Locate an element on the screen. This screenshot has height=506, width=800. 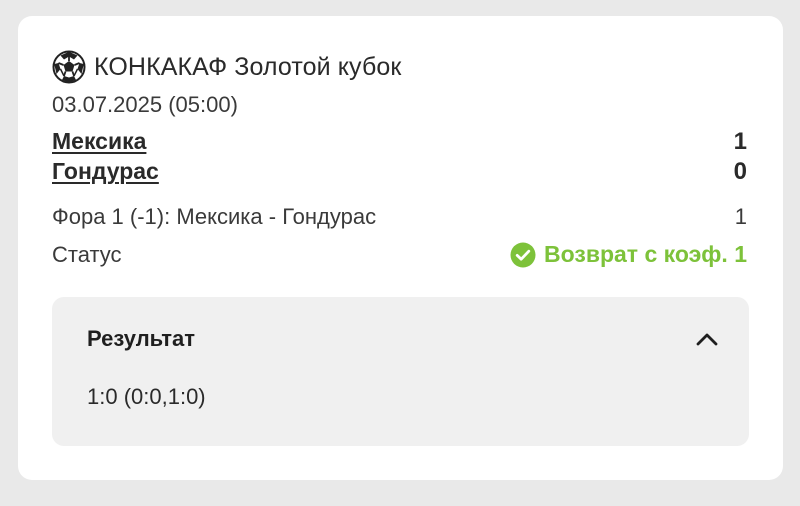
bet-label: Фора 1 (-1): Мексика - Гондурас is located at coordinates (214, 216).